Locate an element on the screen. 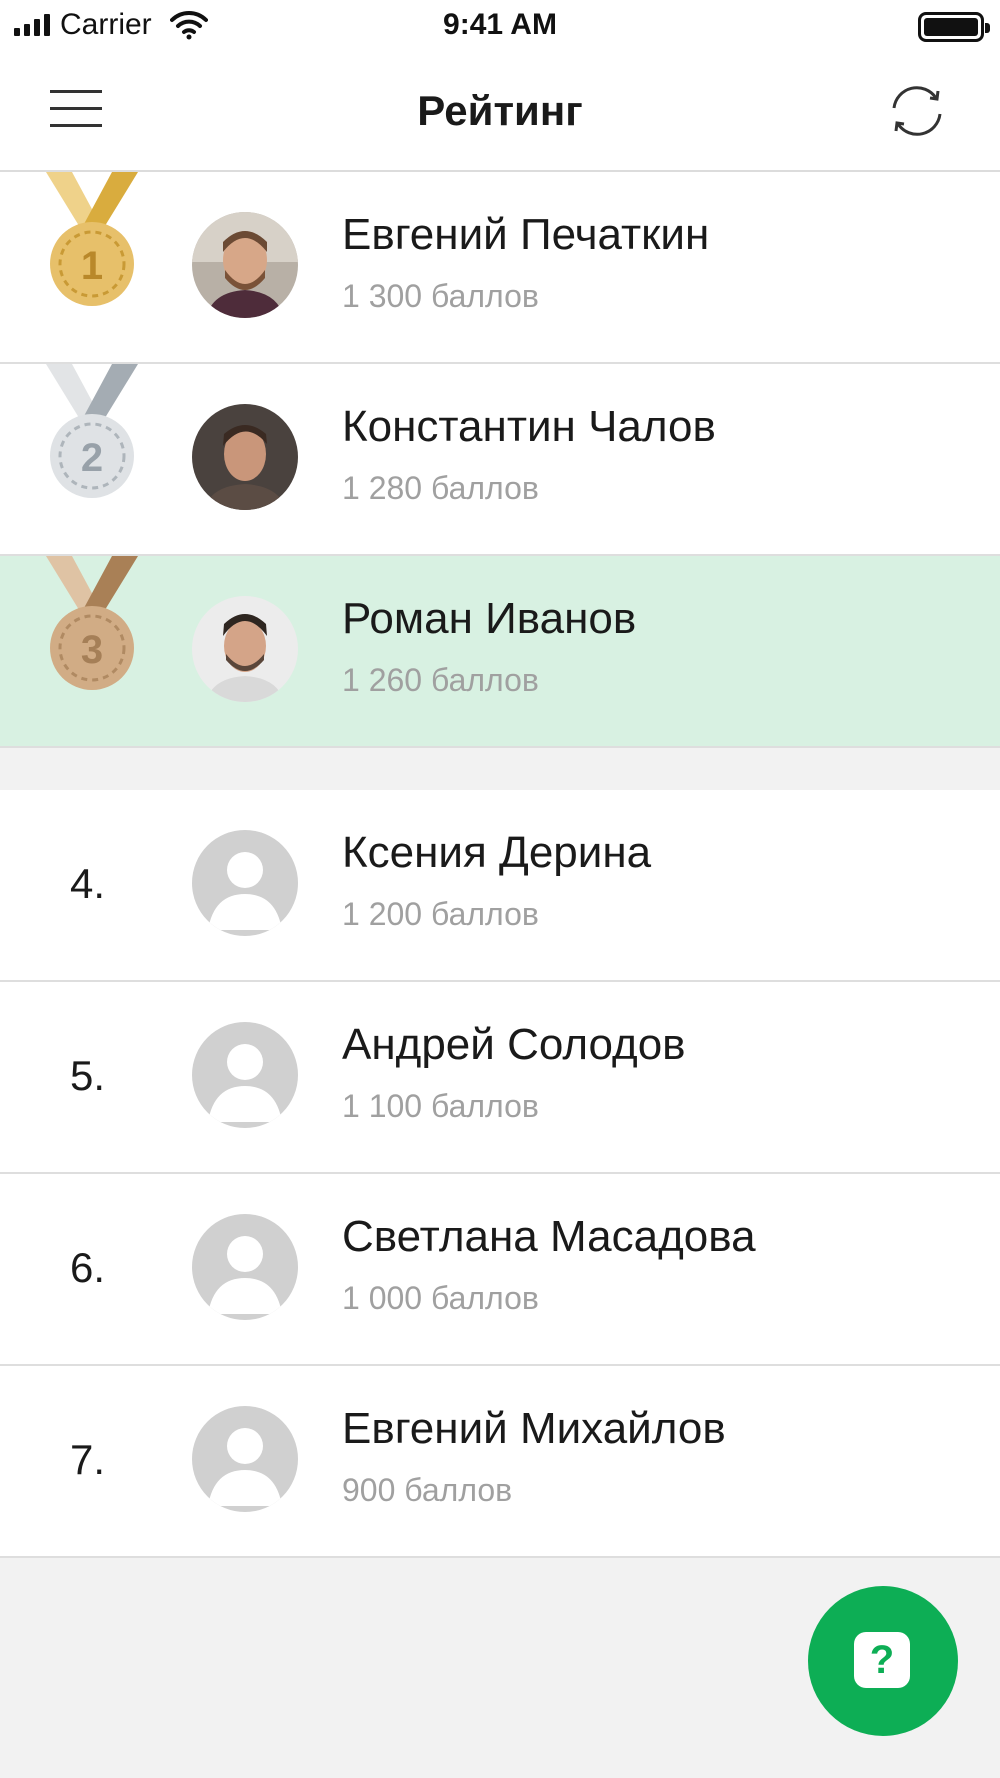  user-score: 1 300 баллов is located at coordinates (440, 296).